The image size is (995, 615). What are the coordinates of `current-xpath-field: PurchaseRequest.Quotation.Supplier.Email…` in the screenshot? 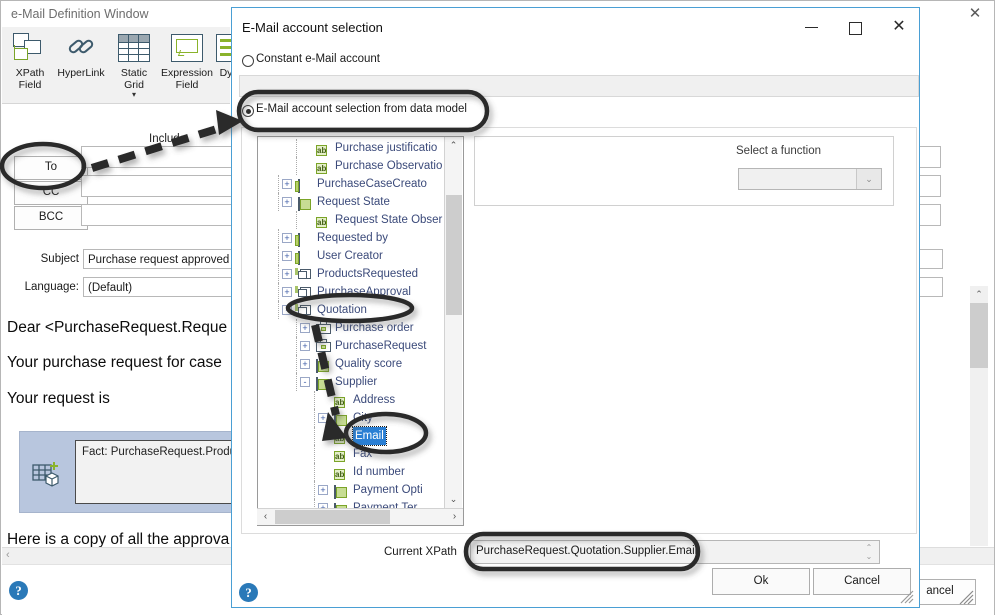 It's located at (675, 552).